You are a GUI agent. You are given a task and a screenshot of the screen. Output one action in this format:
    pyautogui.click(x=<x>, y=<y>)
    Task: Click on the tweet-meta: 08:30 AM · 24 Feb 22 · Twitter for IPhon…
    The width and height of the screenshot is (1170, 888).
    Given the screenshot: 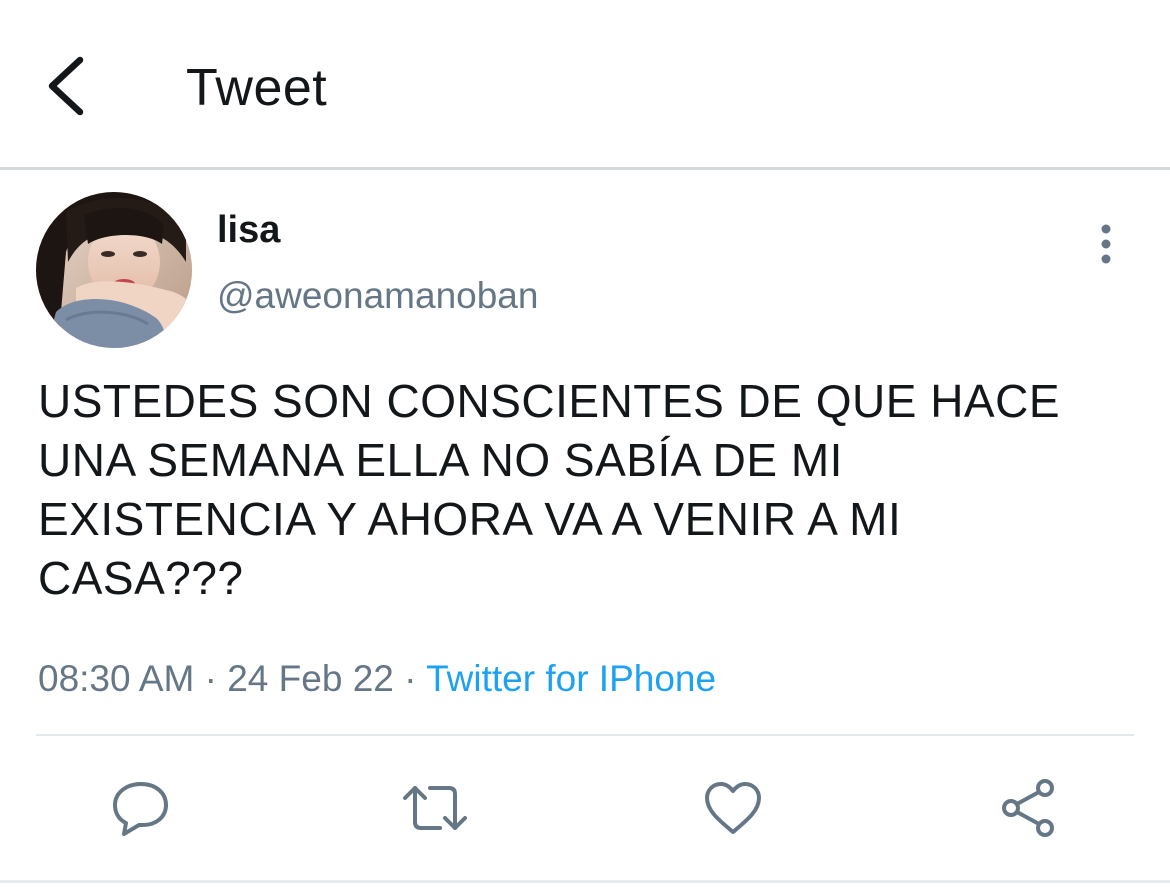 What is the action you would take?
    pyautogui.click(x=377, y=679)
    